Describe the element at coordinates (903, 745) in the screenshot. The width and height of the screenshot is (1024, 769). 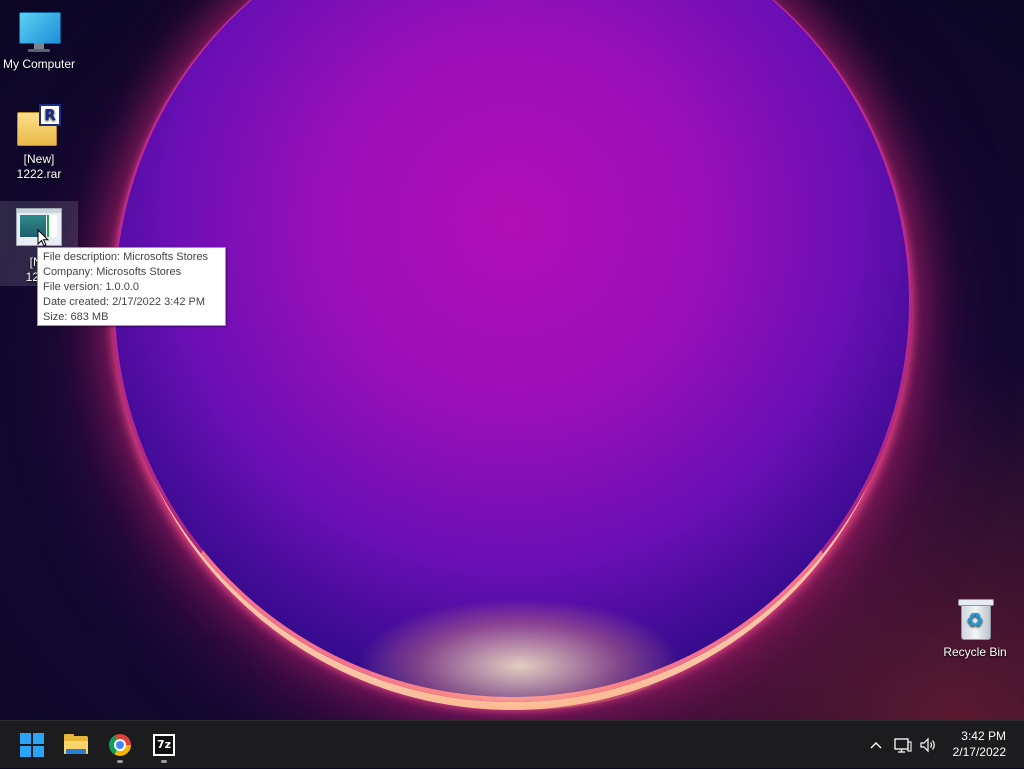
I see `network-icon` at that location.